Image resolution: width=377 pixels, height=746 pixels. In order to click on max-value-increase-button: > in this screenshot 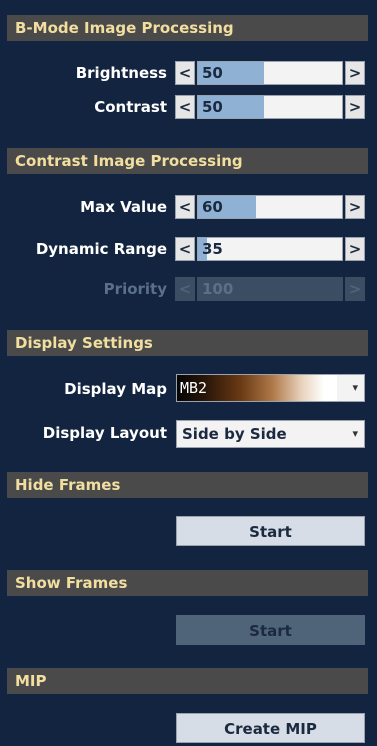, I will do `click(355, 207)`.